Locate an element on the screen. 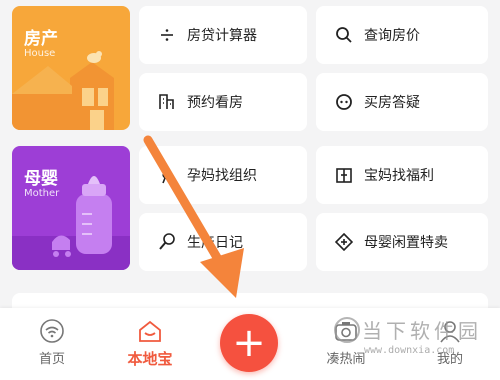 Image resolution: width=500 pixels, height=380 pixels. camera-icon is located at coordinates (346, 331).